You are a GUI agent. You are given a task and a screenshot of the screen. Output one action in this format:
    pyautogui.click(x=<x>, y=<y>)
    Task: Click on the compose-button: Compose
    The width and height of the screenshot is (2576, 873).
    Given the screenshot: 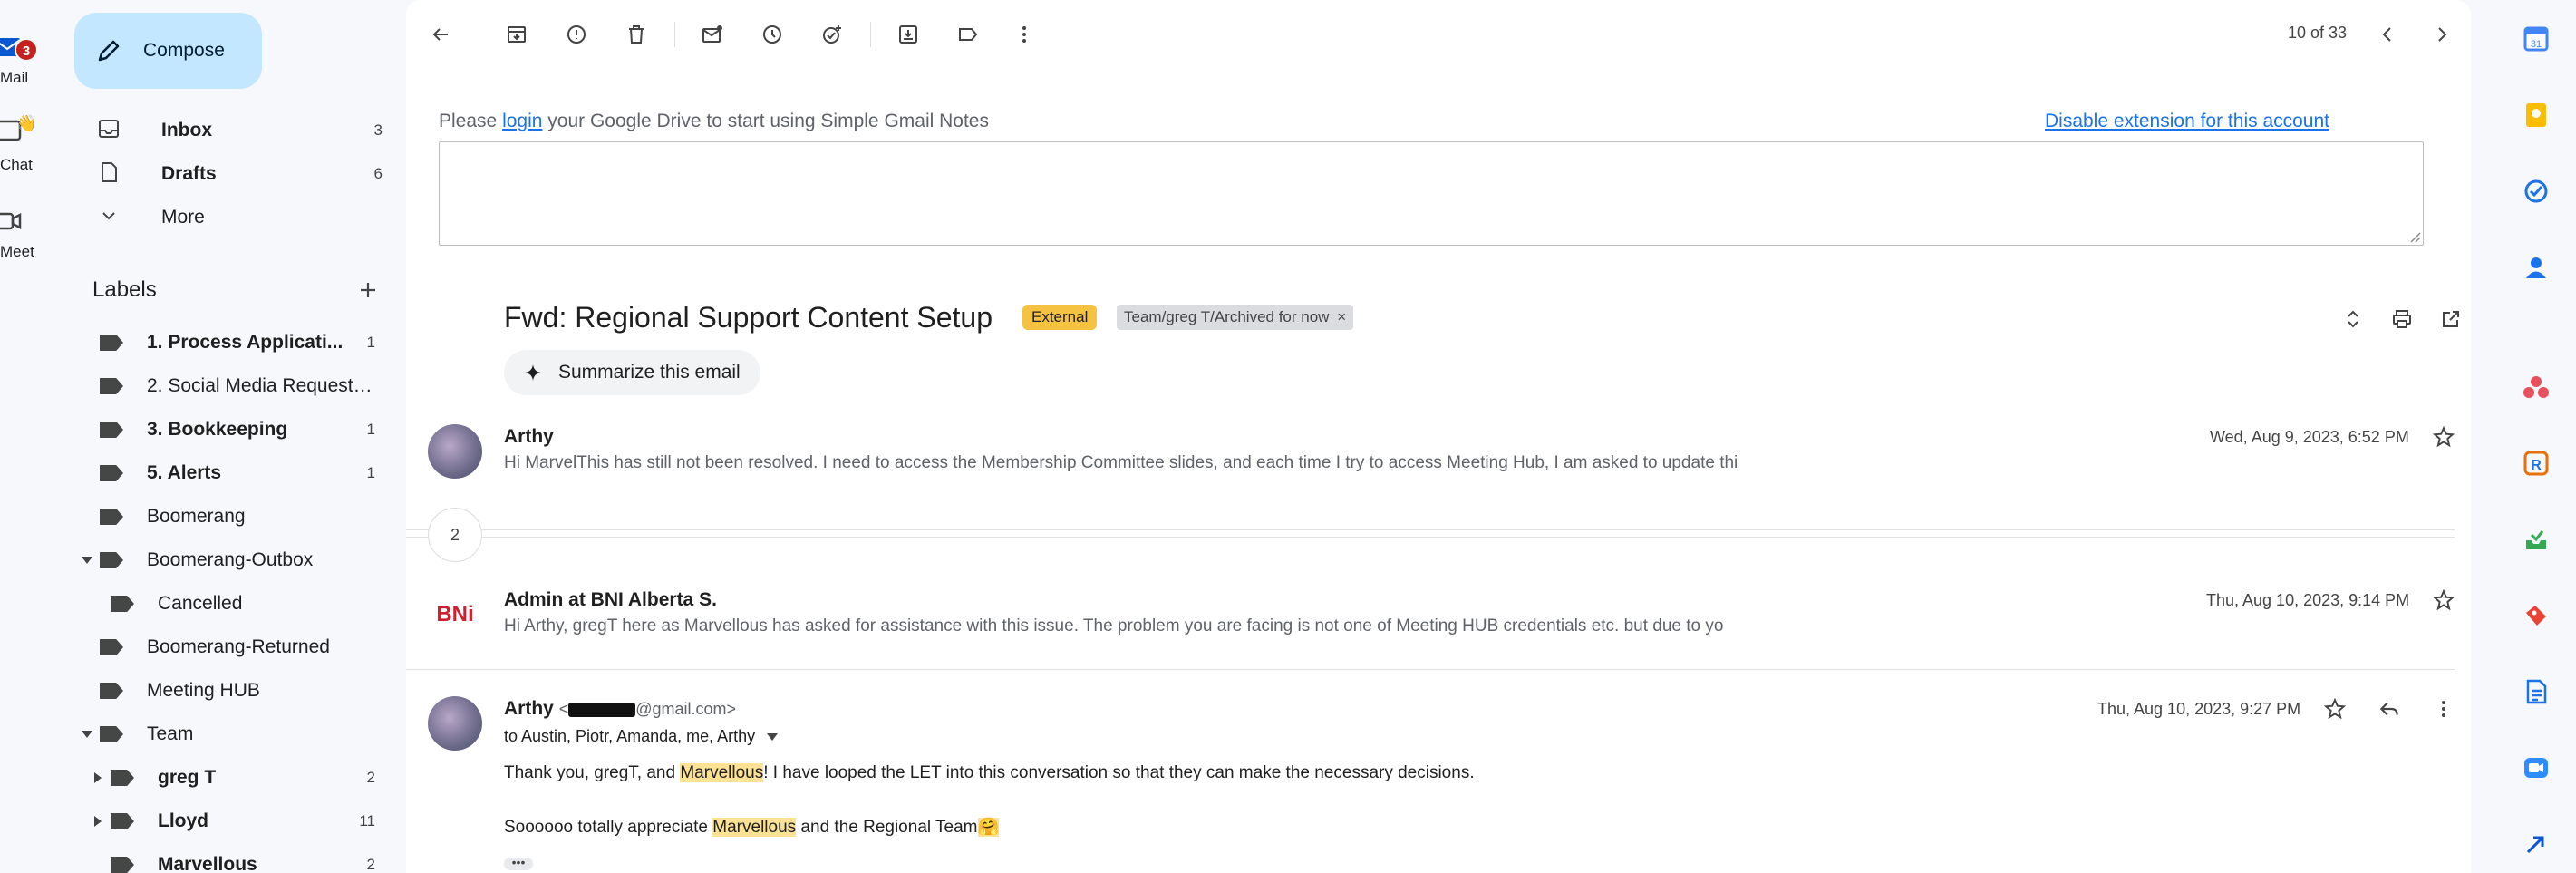 What is the action you would take?
    pyautogui.click(x=168, y=51)
    